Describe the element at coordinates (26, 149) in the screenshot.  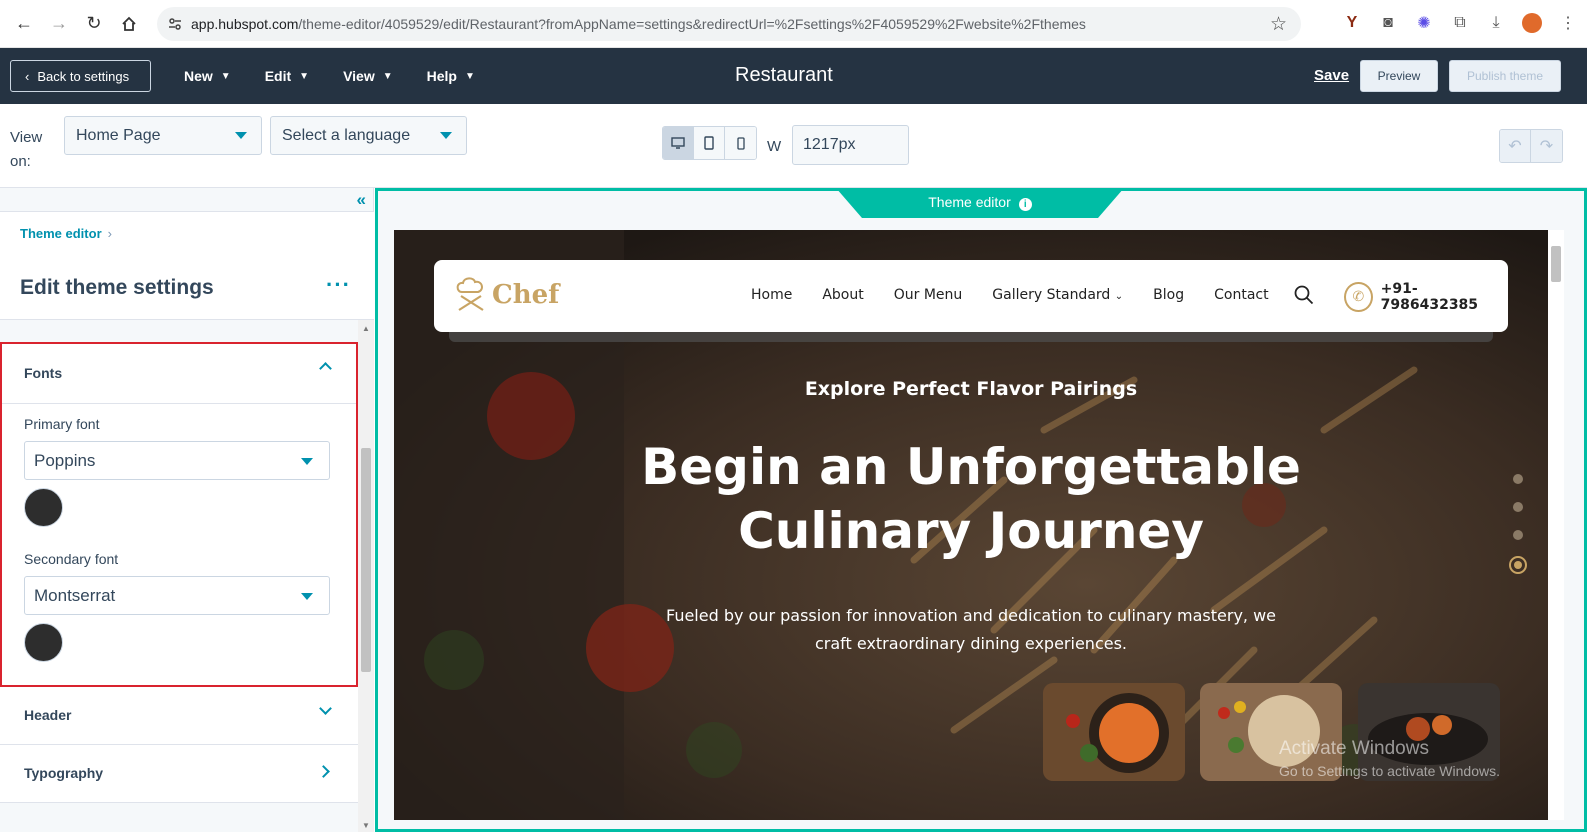
I see `view-on-label: View on:` at that location.